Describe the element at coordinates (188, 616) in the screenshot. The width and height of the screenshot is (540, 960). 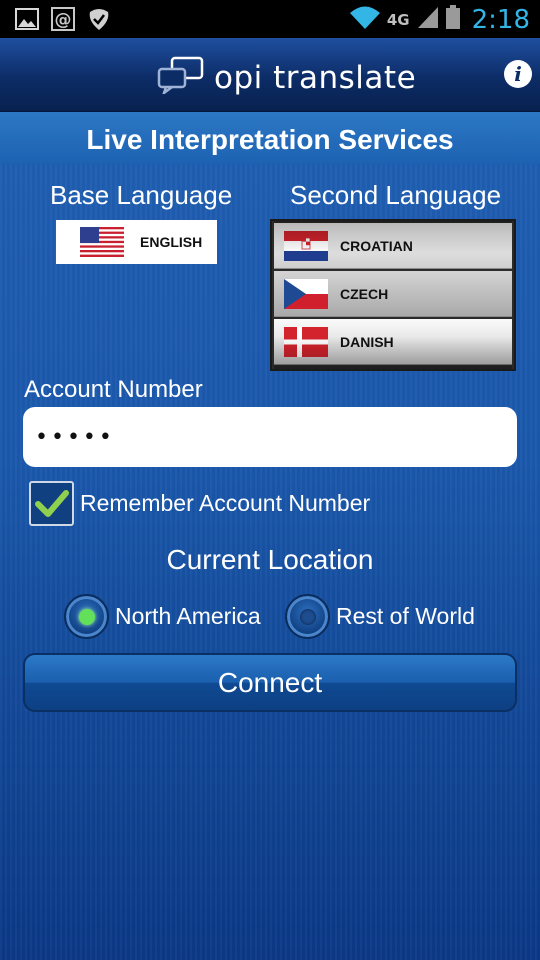
I see `radio-label-north-america: North America` at that location.